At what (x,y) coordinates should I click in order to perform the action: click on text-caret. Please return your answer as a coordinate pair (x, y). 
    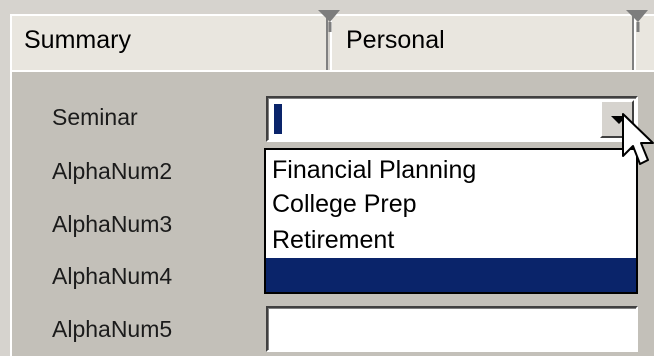
    Looking at the image, I should click on (278, 119).